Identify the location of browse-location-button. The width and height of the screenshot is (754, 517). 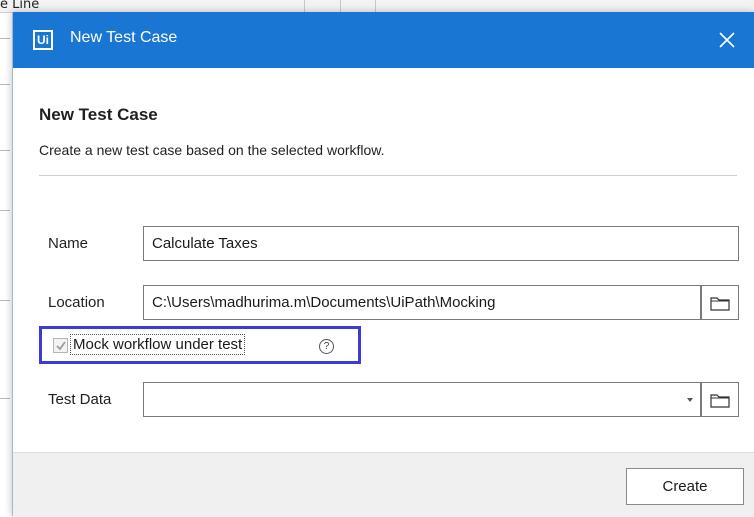
(720, 302).